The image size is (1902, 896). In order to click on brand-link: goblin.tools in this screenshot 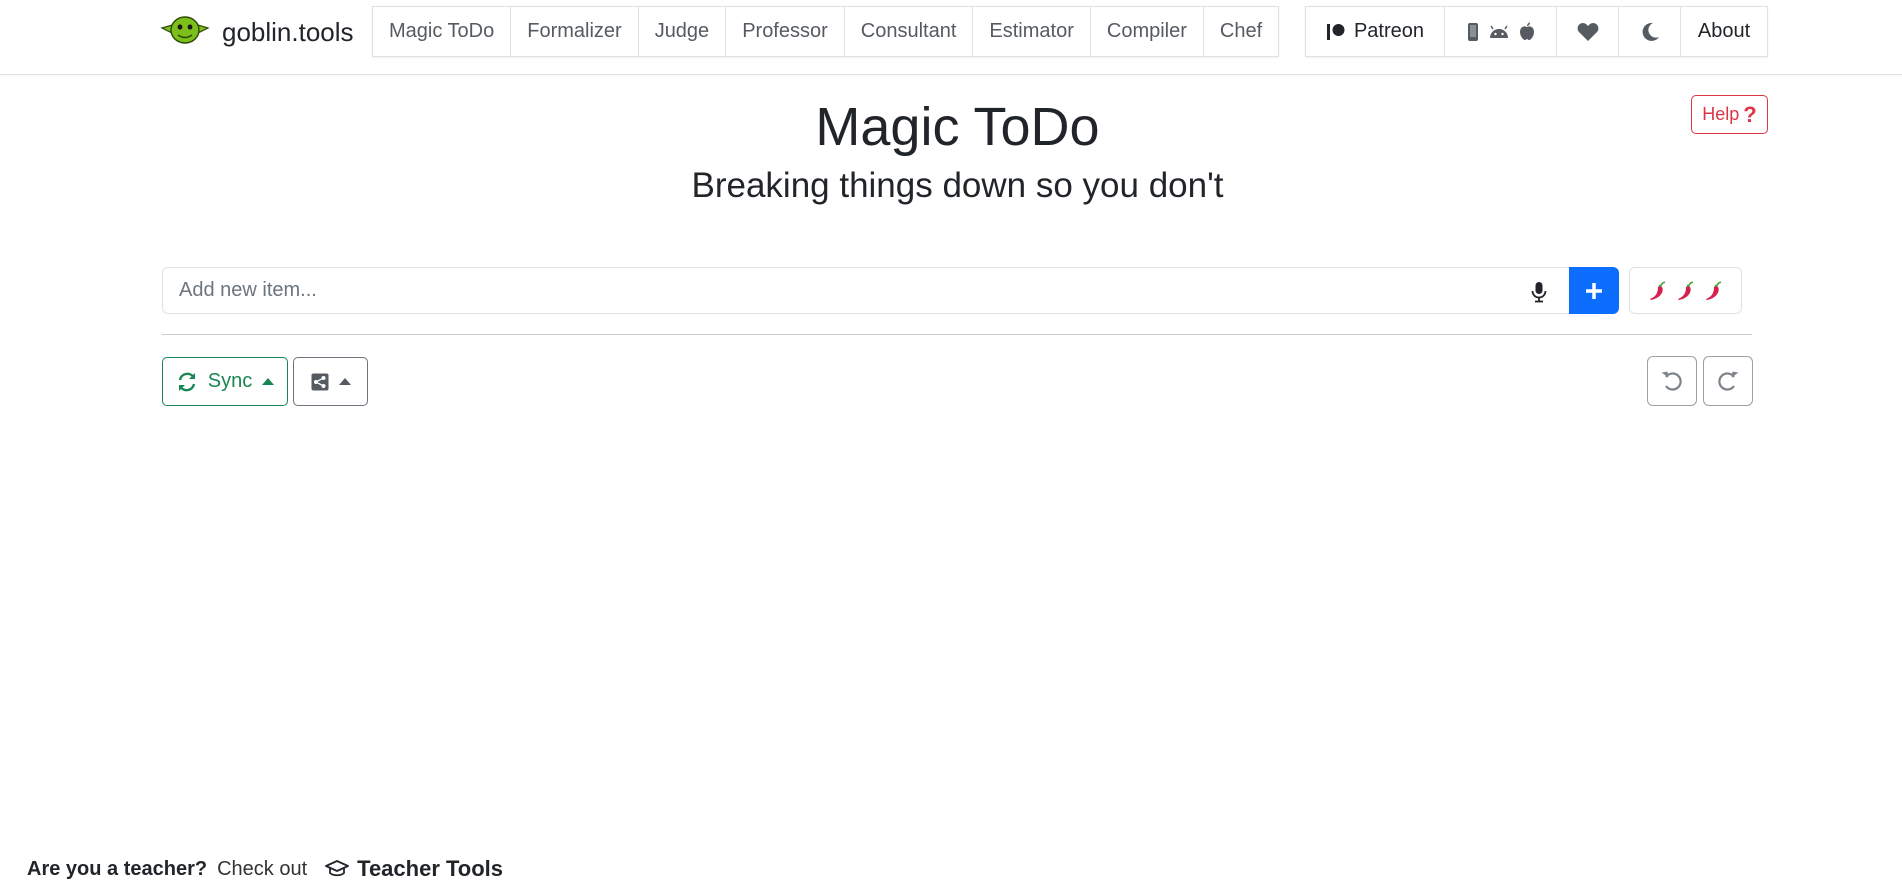, I will do `click(257, 32)`.